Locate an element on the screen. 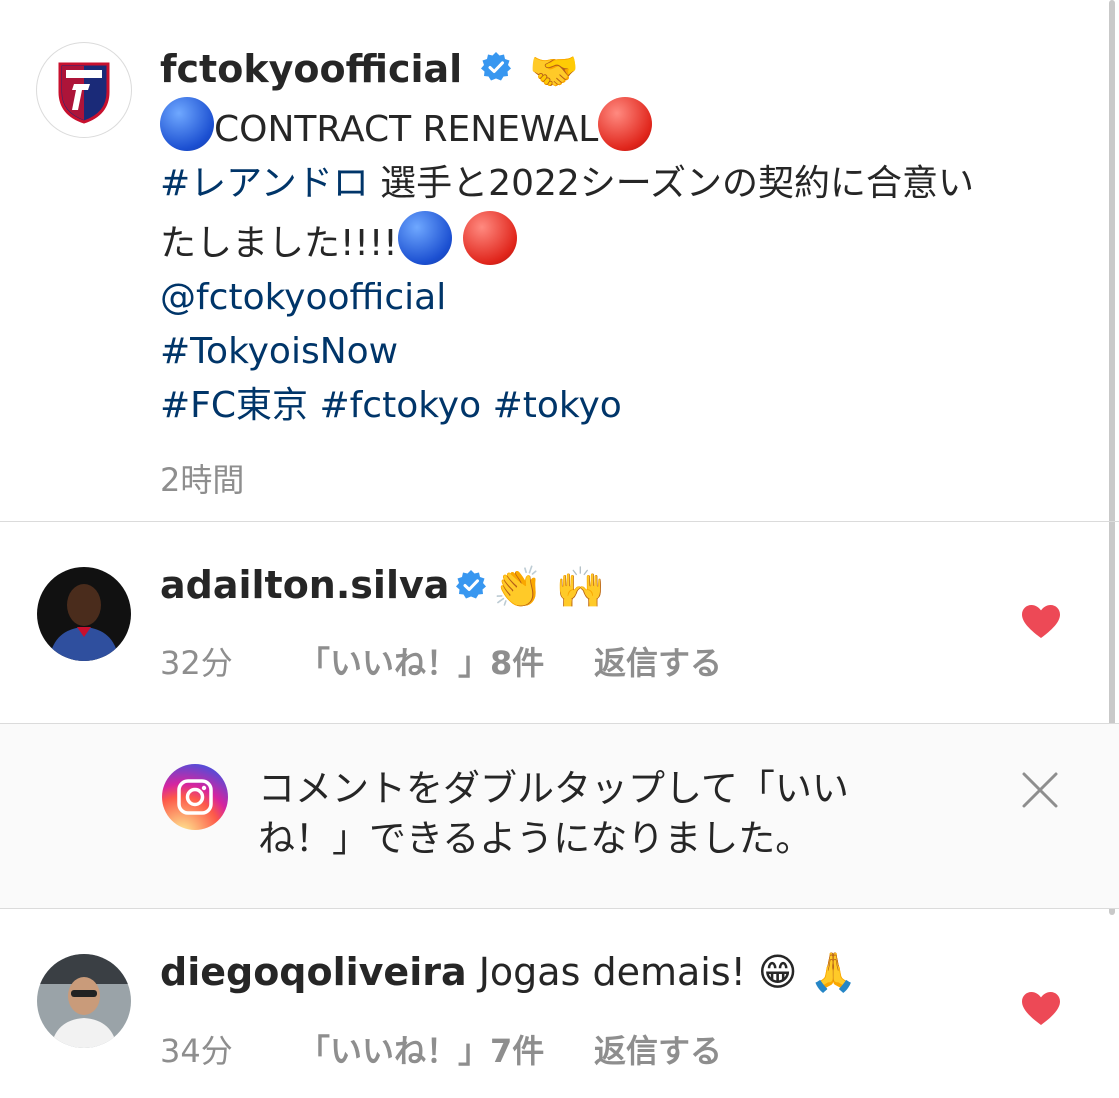  adailton-avatar is located at coordinates (84, 614).